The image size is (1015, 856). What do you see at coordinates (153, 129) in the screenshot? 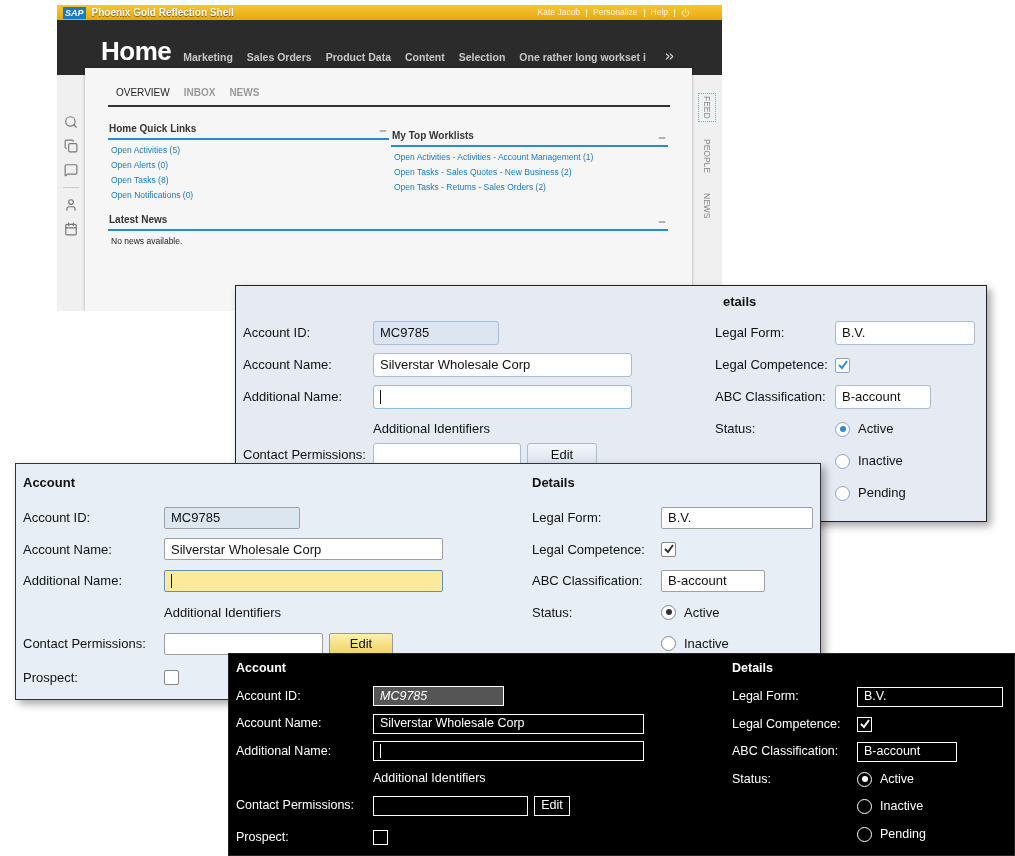
I see `panel-title: Home Quick Links` at bounding box center [153, 129].